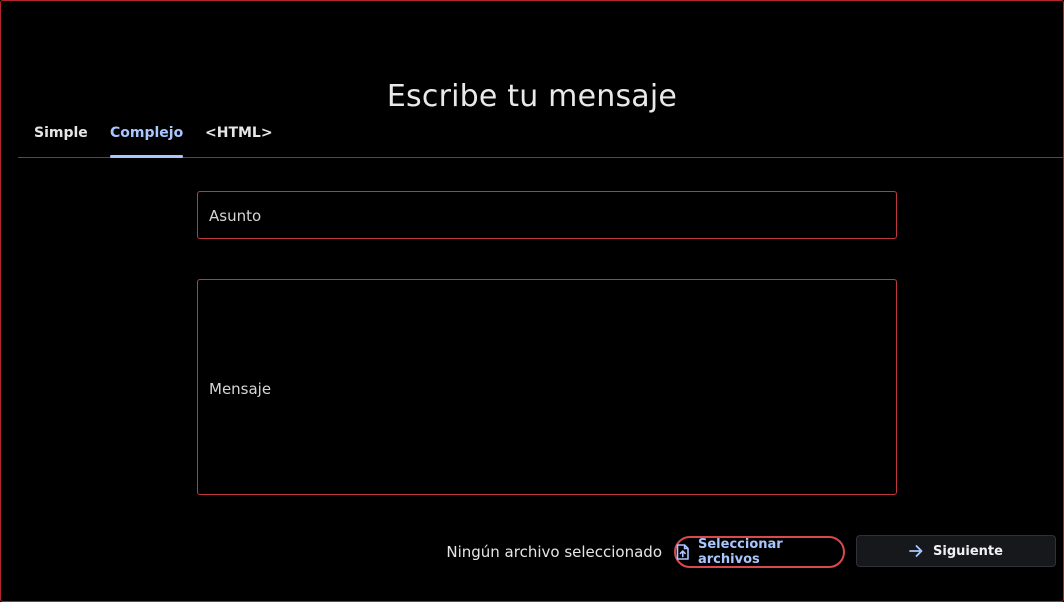  Describe the element at coordinates (740, 552) in the screenshot. I see `select-files-label: Seleccionar archivos` at that location.